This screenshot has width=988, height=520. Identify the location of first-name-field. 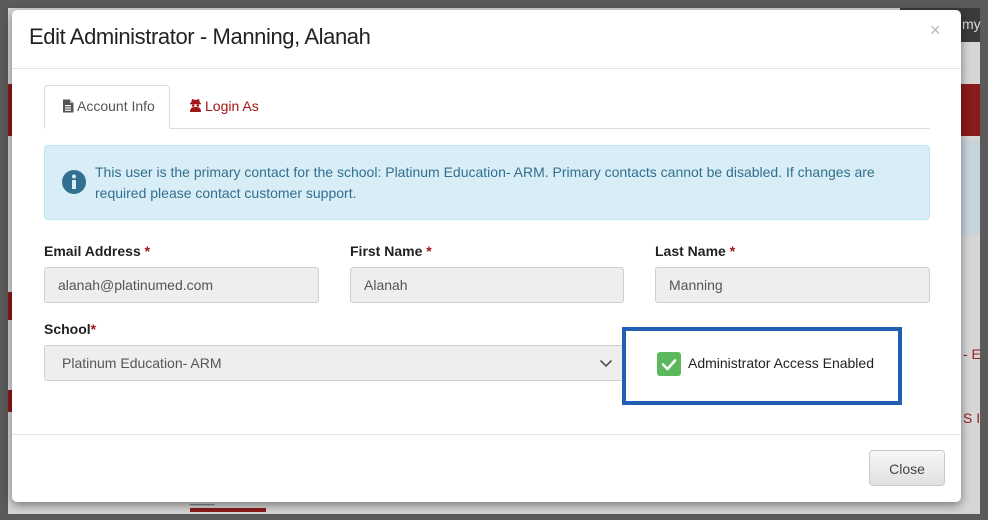
(487, 285).